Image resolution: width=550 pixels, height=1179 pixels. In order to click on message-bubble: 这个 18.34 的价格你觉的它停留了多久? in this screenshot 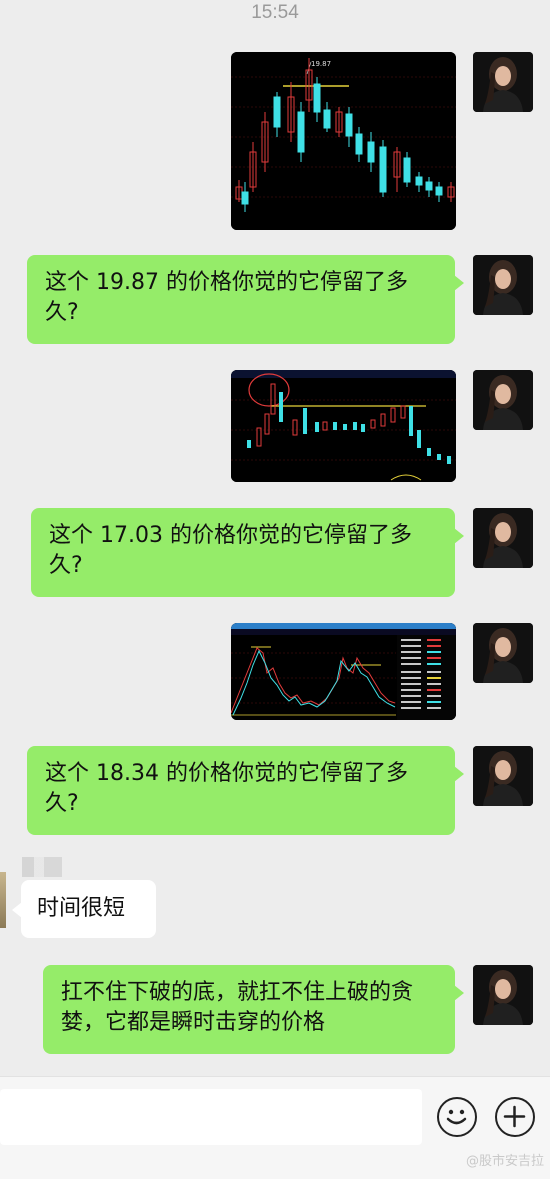, I will do `click(245, 790)`.